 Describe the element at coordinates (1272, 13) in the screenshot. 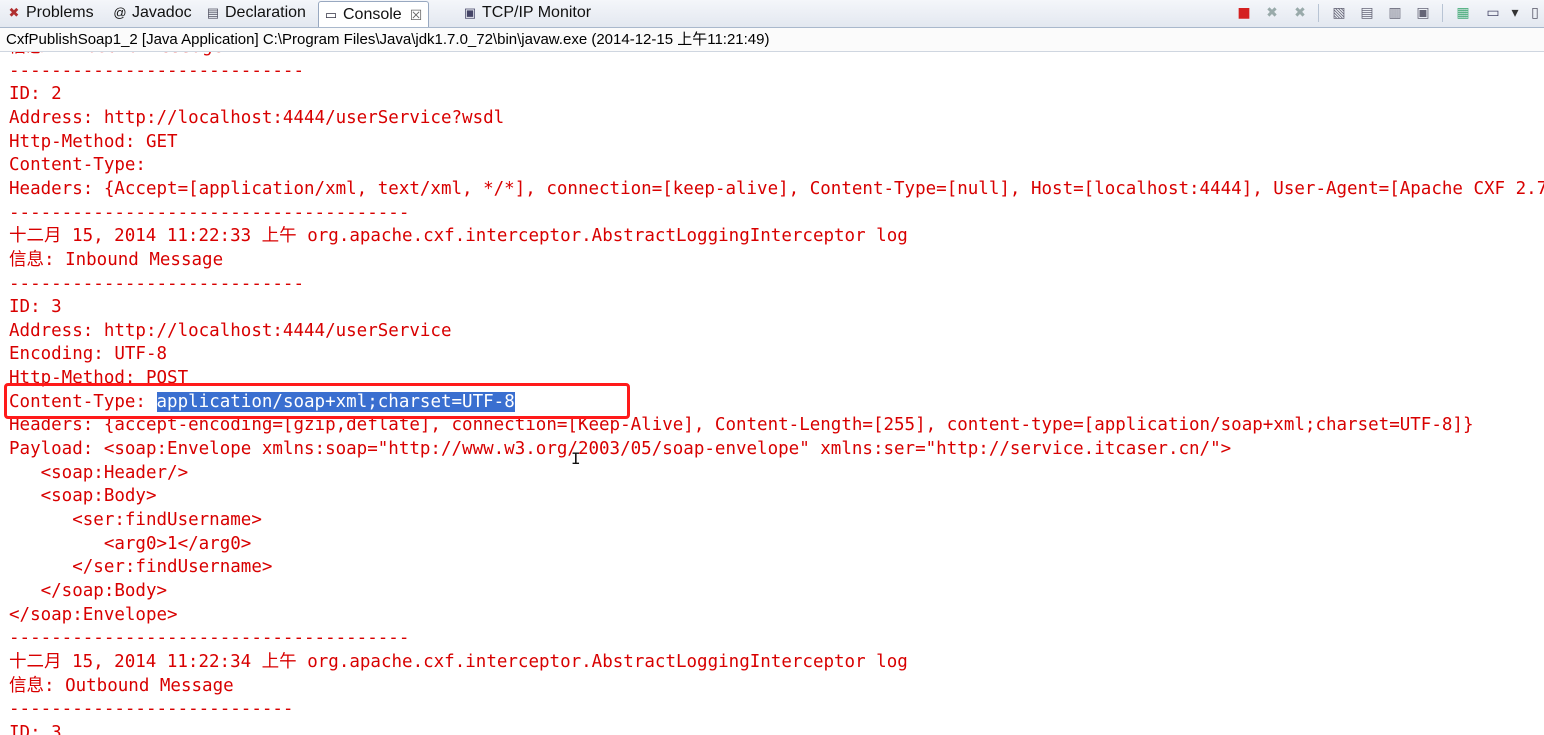

I see `remove-launch-icon: ✖` at that location.